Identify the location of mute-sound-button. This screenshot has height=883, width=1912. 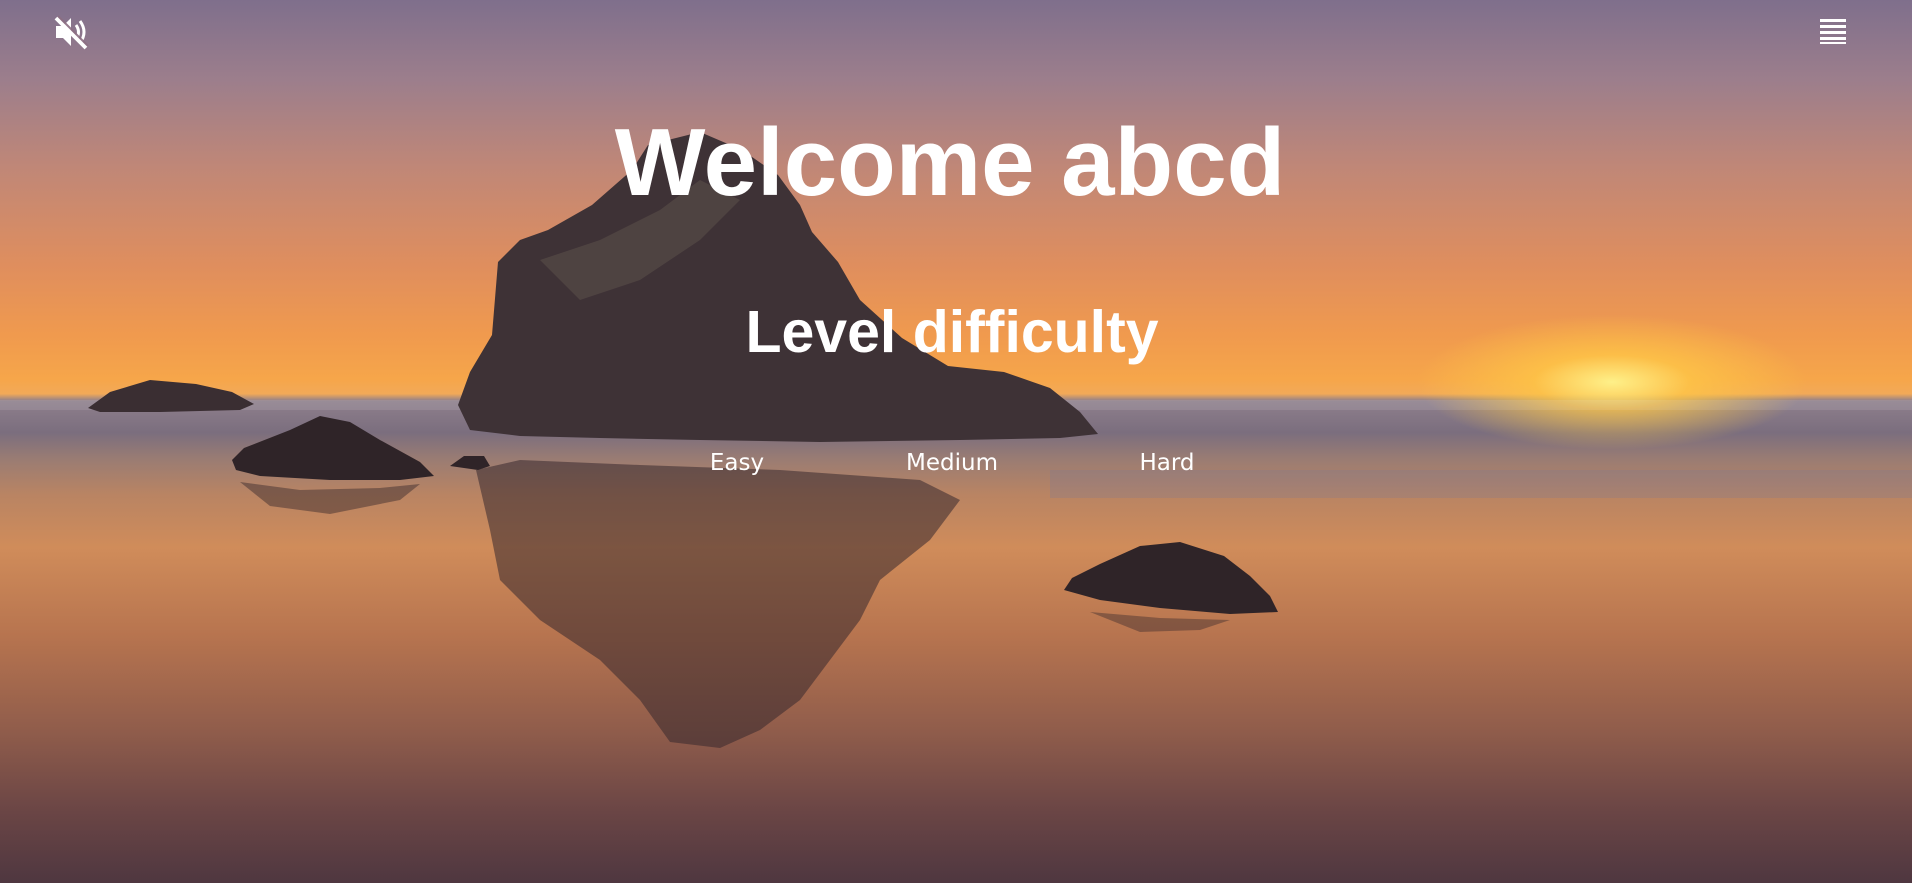
(72, 32).